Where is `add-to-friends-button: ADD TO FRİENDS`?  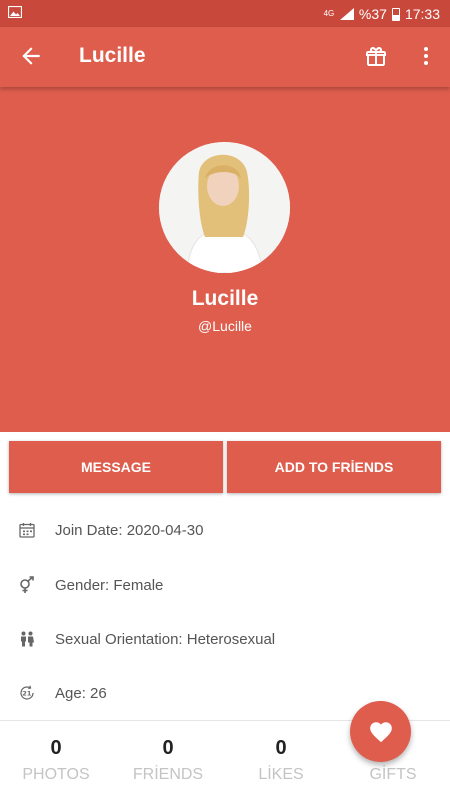 add-to-friends-button: ADD TO FRİENDS is located at coordinates (334, 467).